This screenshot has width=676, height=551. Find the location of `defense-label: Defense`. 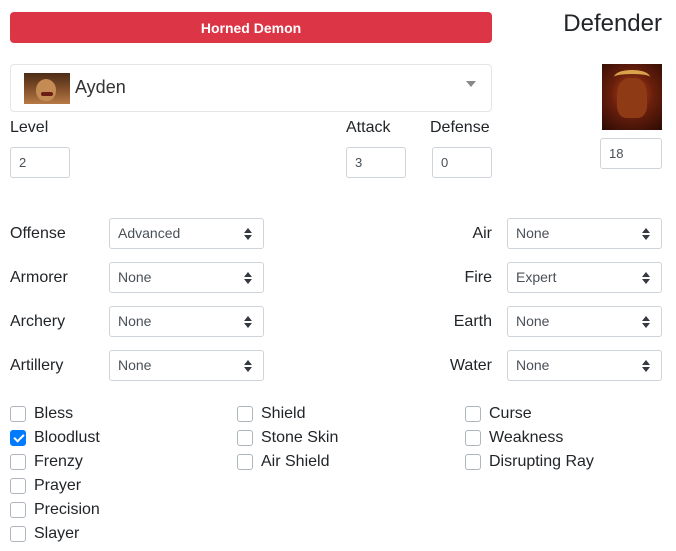

defense-label: Defense is located at coordinates (460, 127).